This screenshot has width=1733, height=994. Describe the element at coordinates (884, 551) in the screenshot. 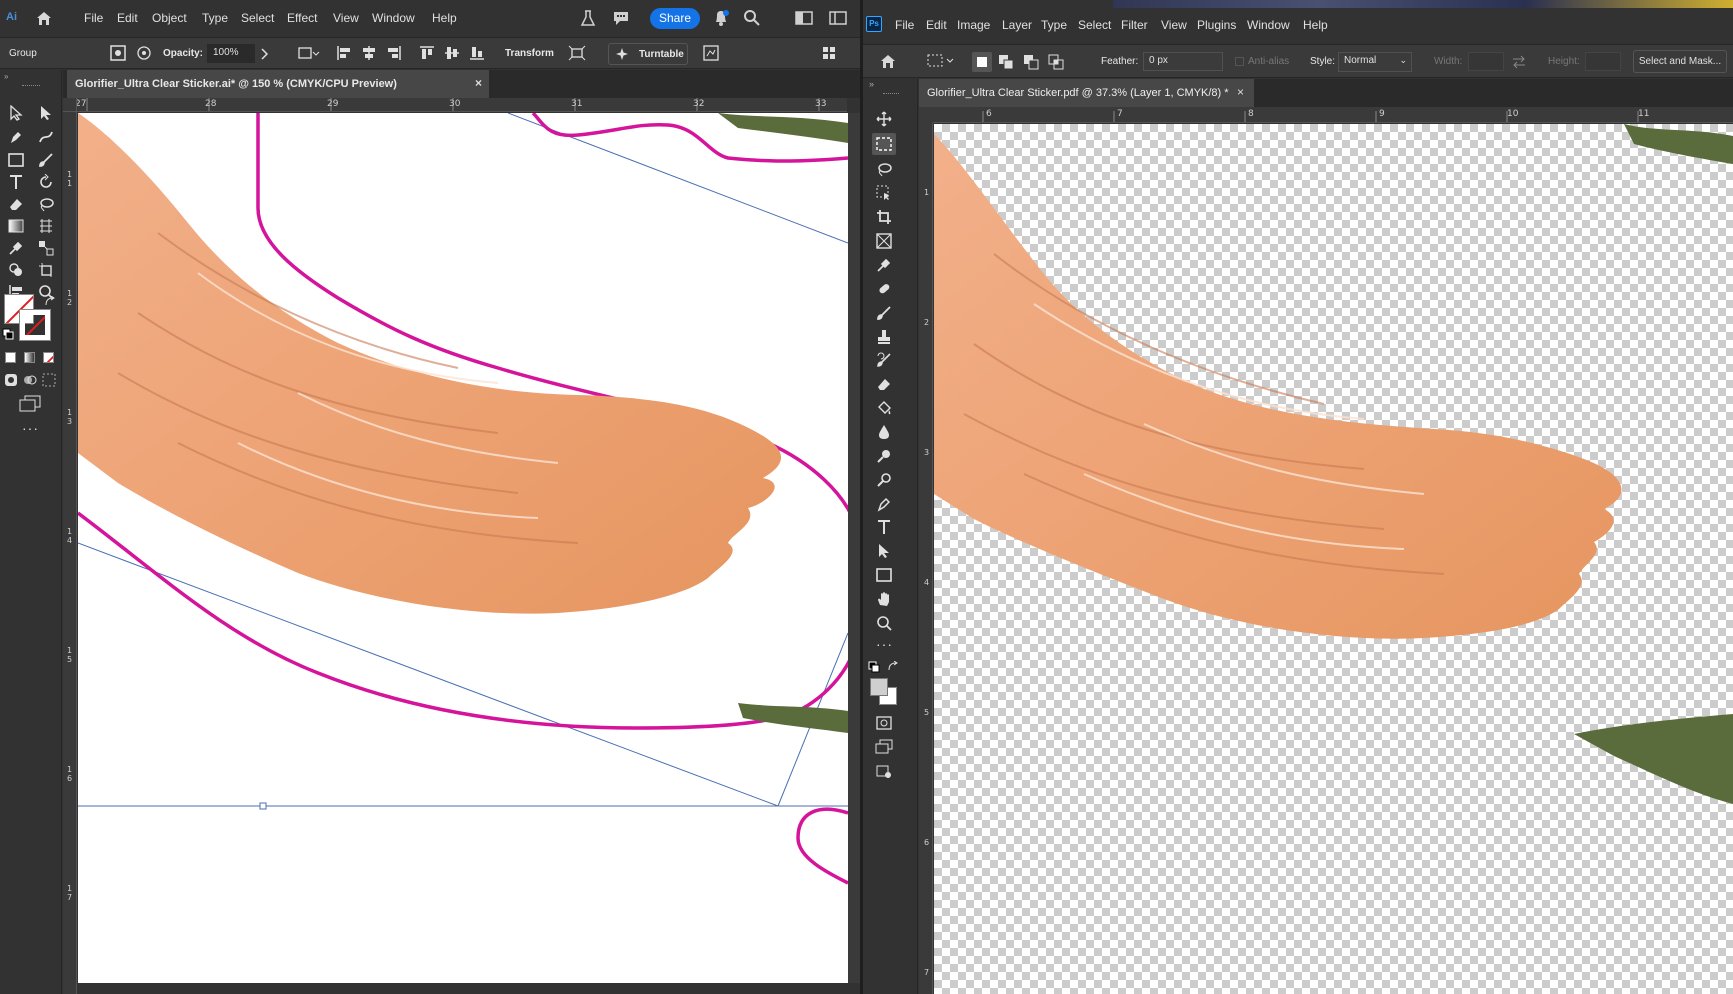

I see `path-selection-tool-icon` at that location.